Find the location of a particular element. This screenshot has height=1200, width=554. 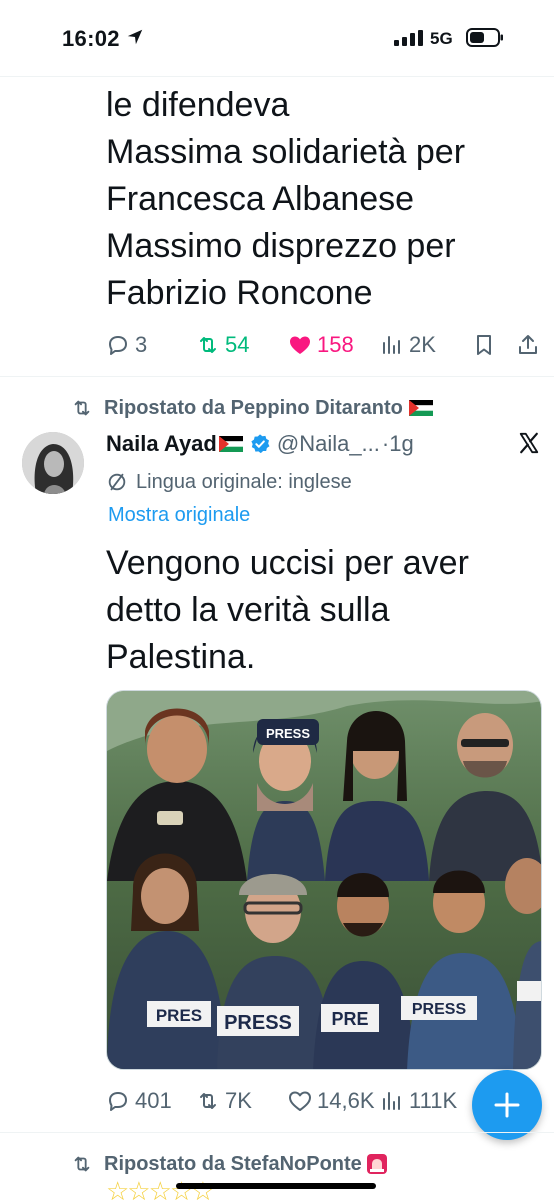

share-button is located at coordinates (530, 345).